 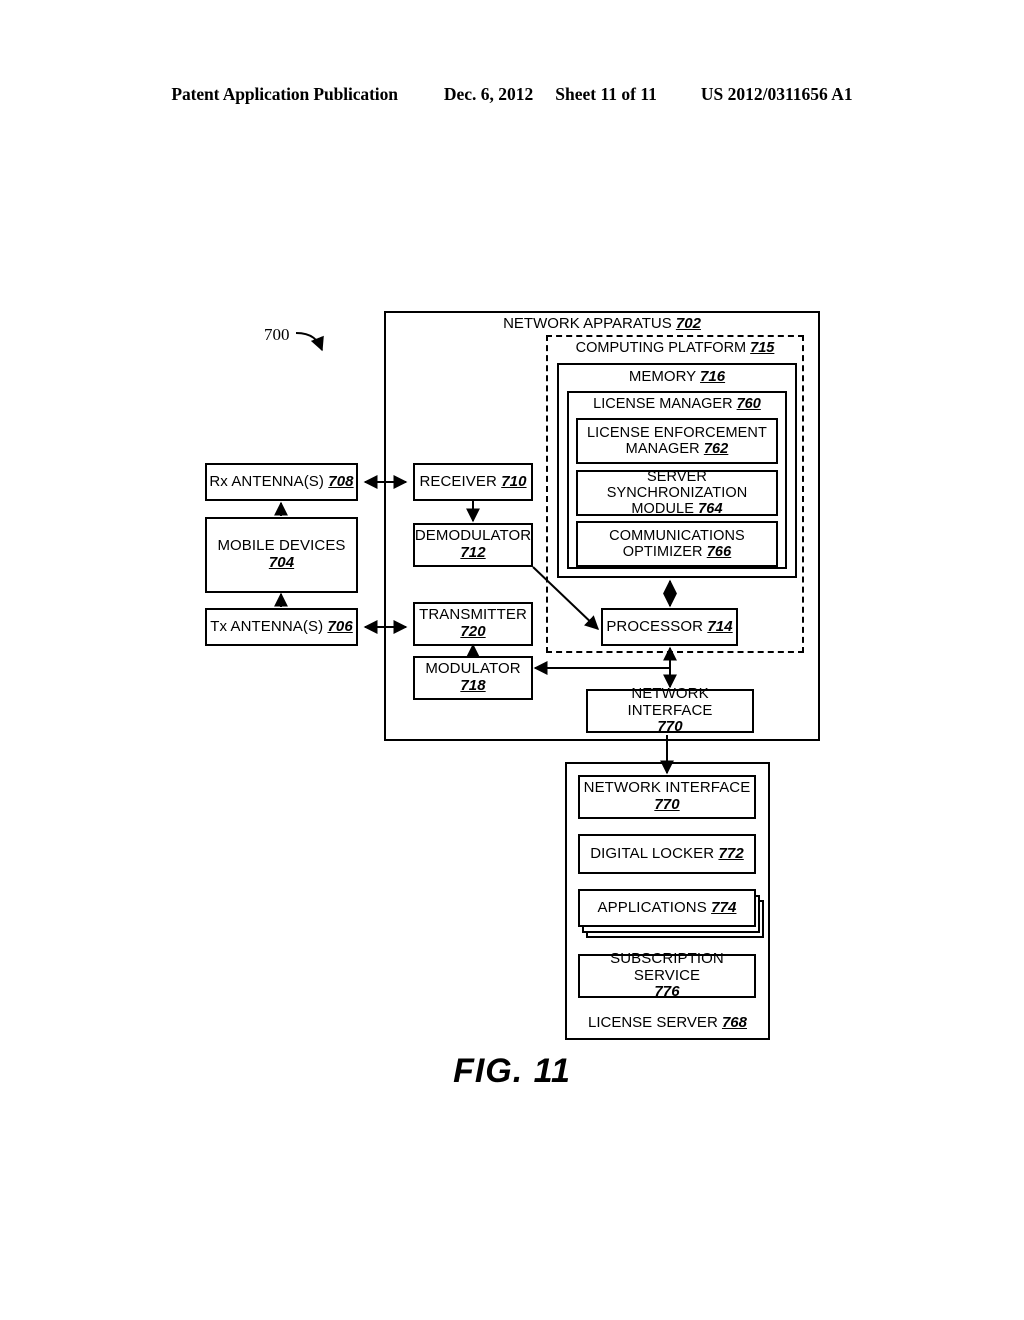 I want to click on demodulator-block: DEMODULATOR 712, so click(x=473, y=545).